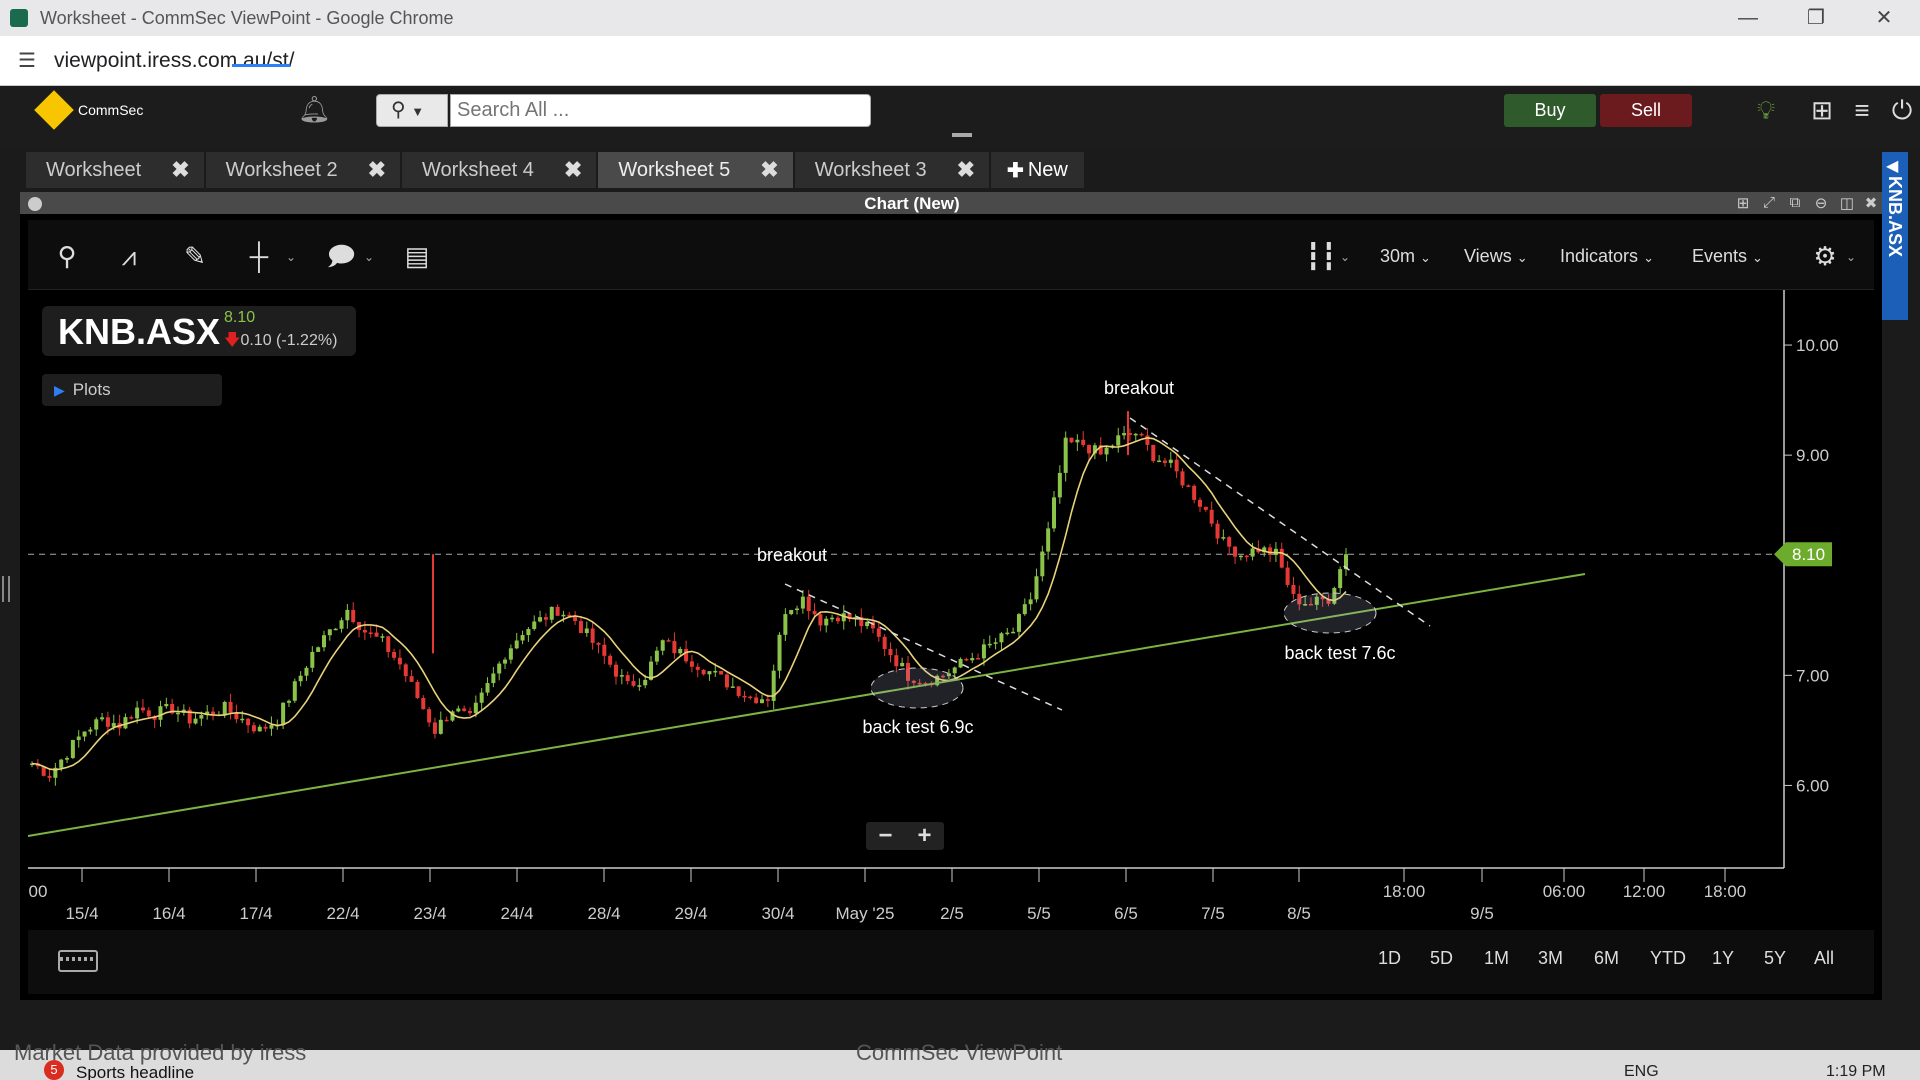  Describe the element at coordinates (924, 836) in the screenshot. I see `zoom-in-icon: +` at that location.